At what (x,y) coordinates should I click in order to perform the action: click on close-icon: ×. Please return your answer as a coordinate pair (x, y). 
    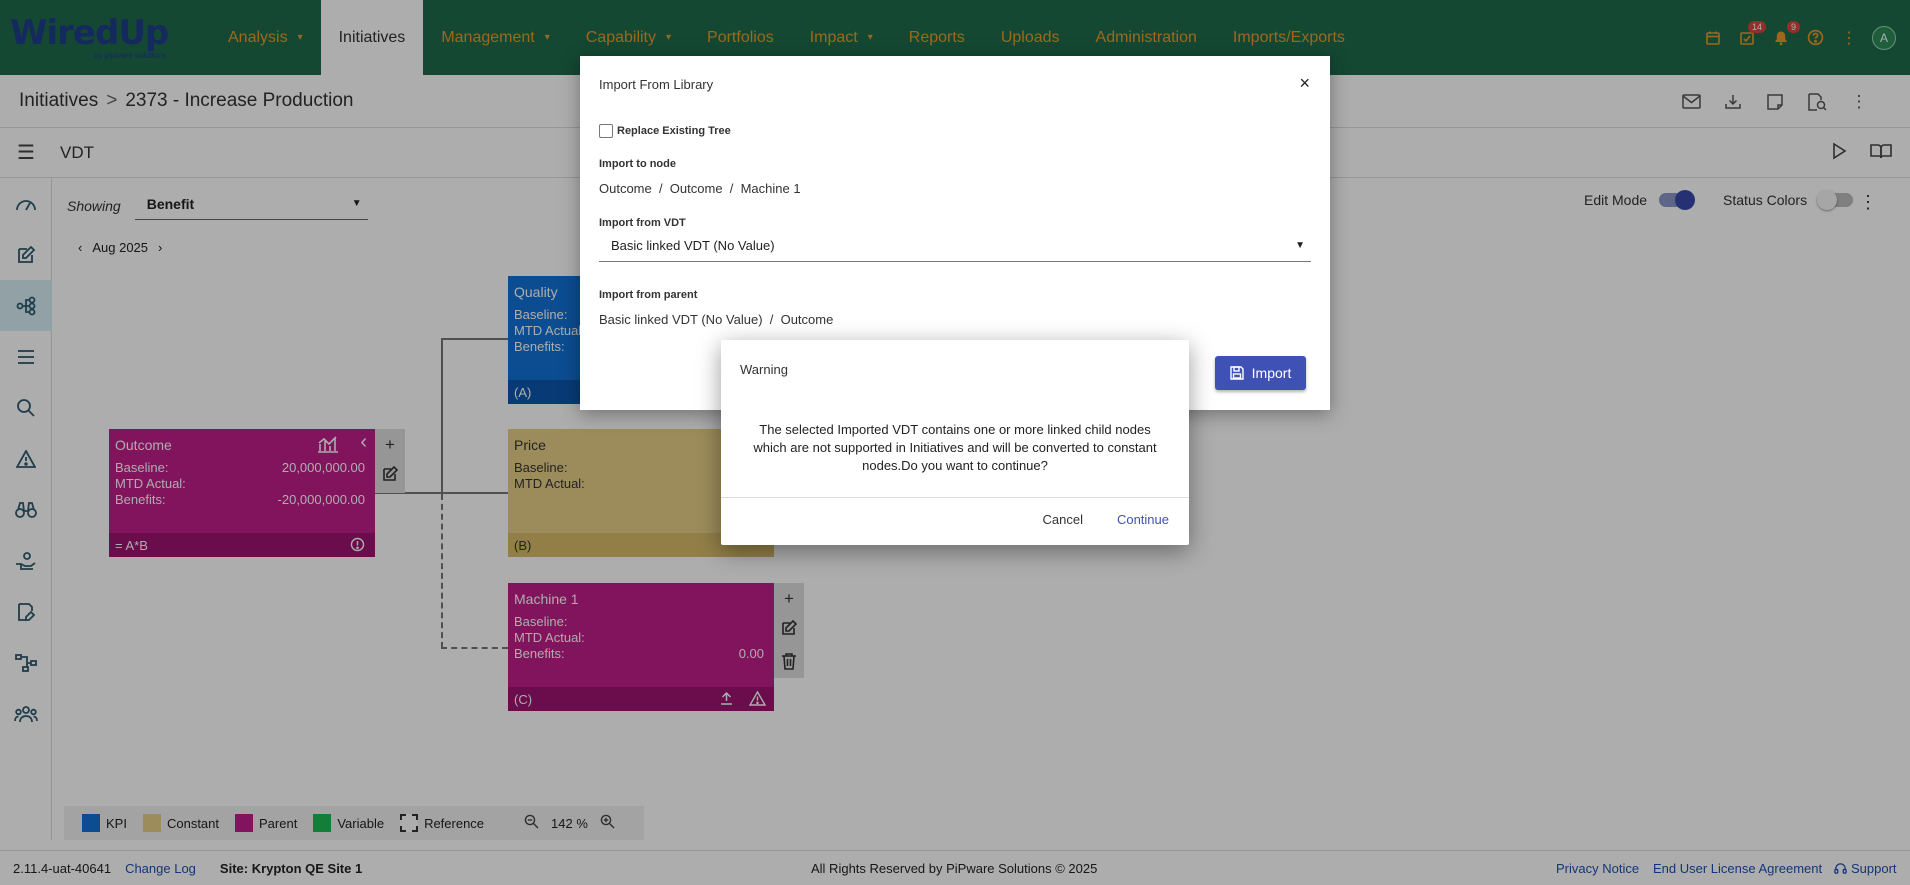
    Looking at the image, I should click on (1304, 83).